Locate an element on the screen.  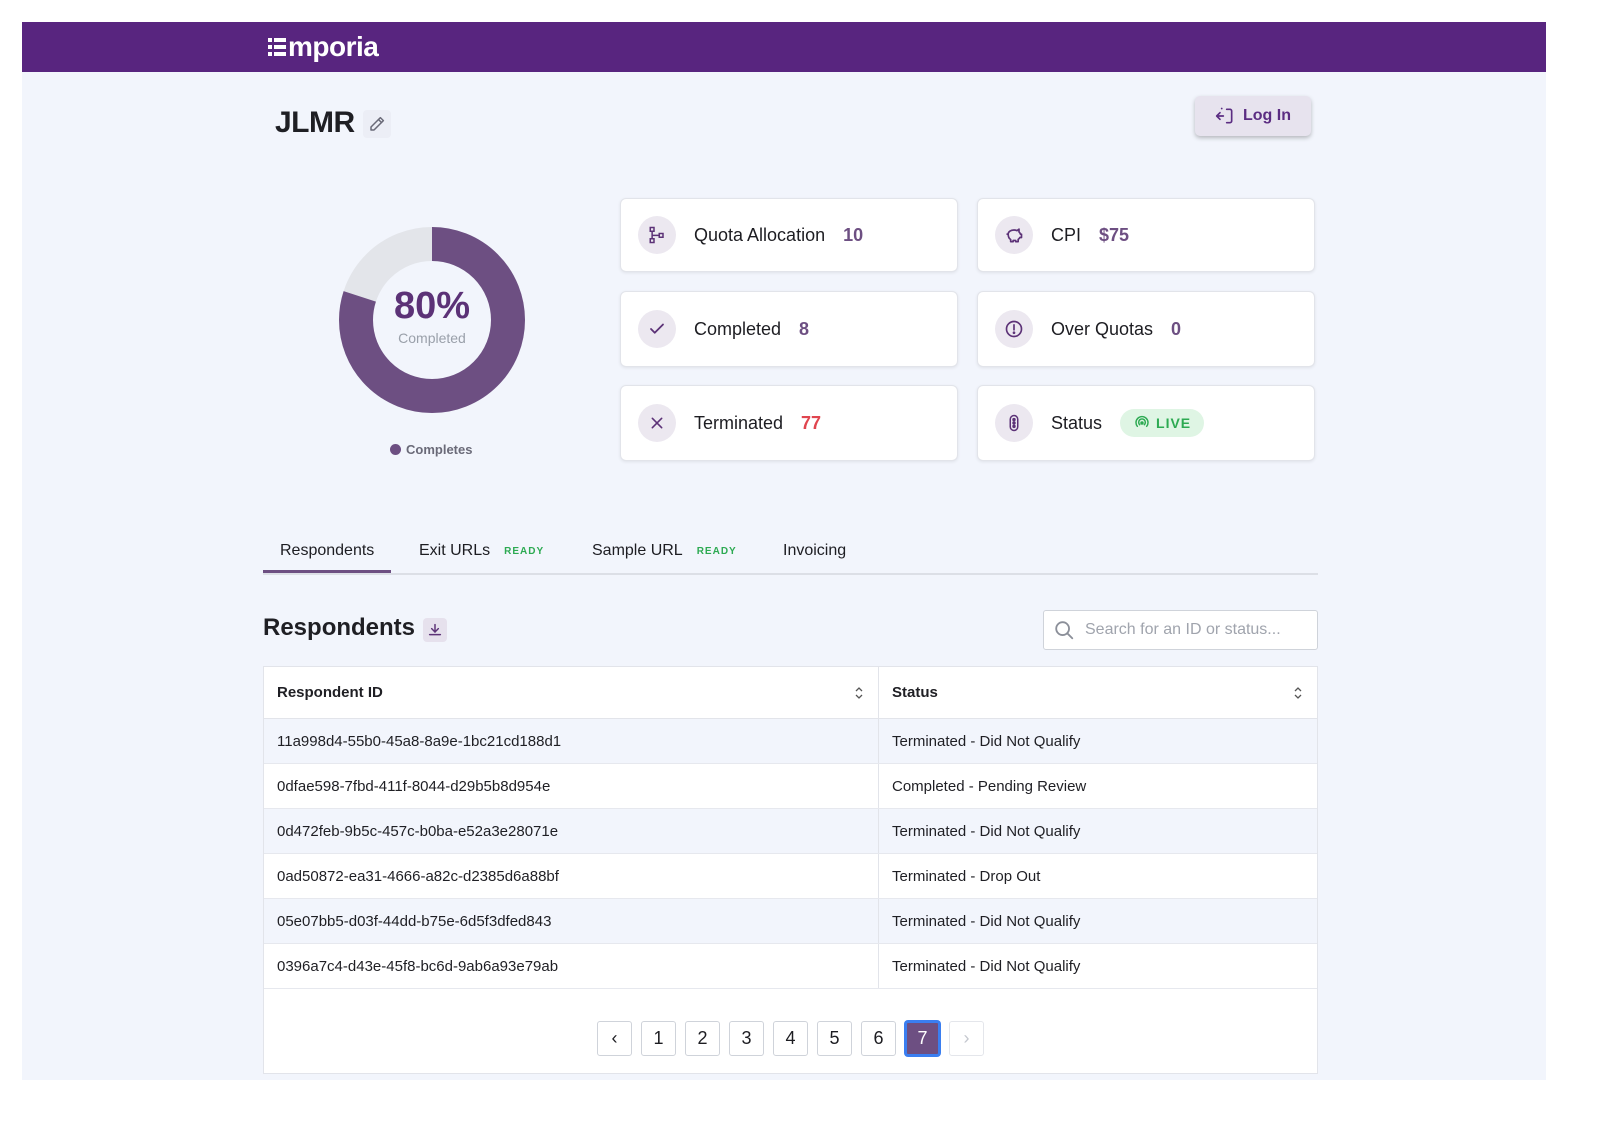
page-button-1: 1 is located at coordinates (658, 1038).